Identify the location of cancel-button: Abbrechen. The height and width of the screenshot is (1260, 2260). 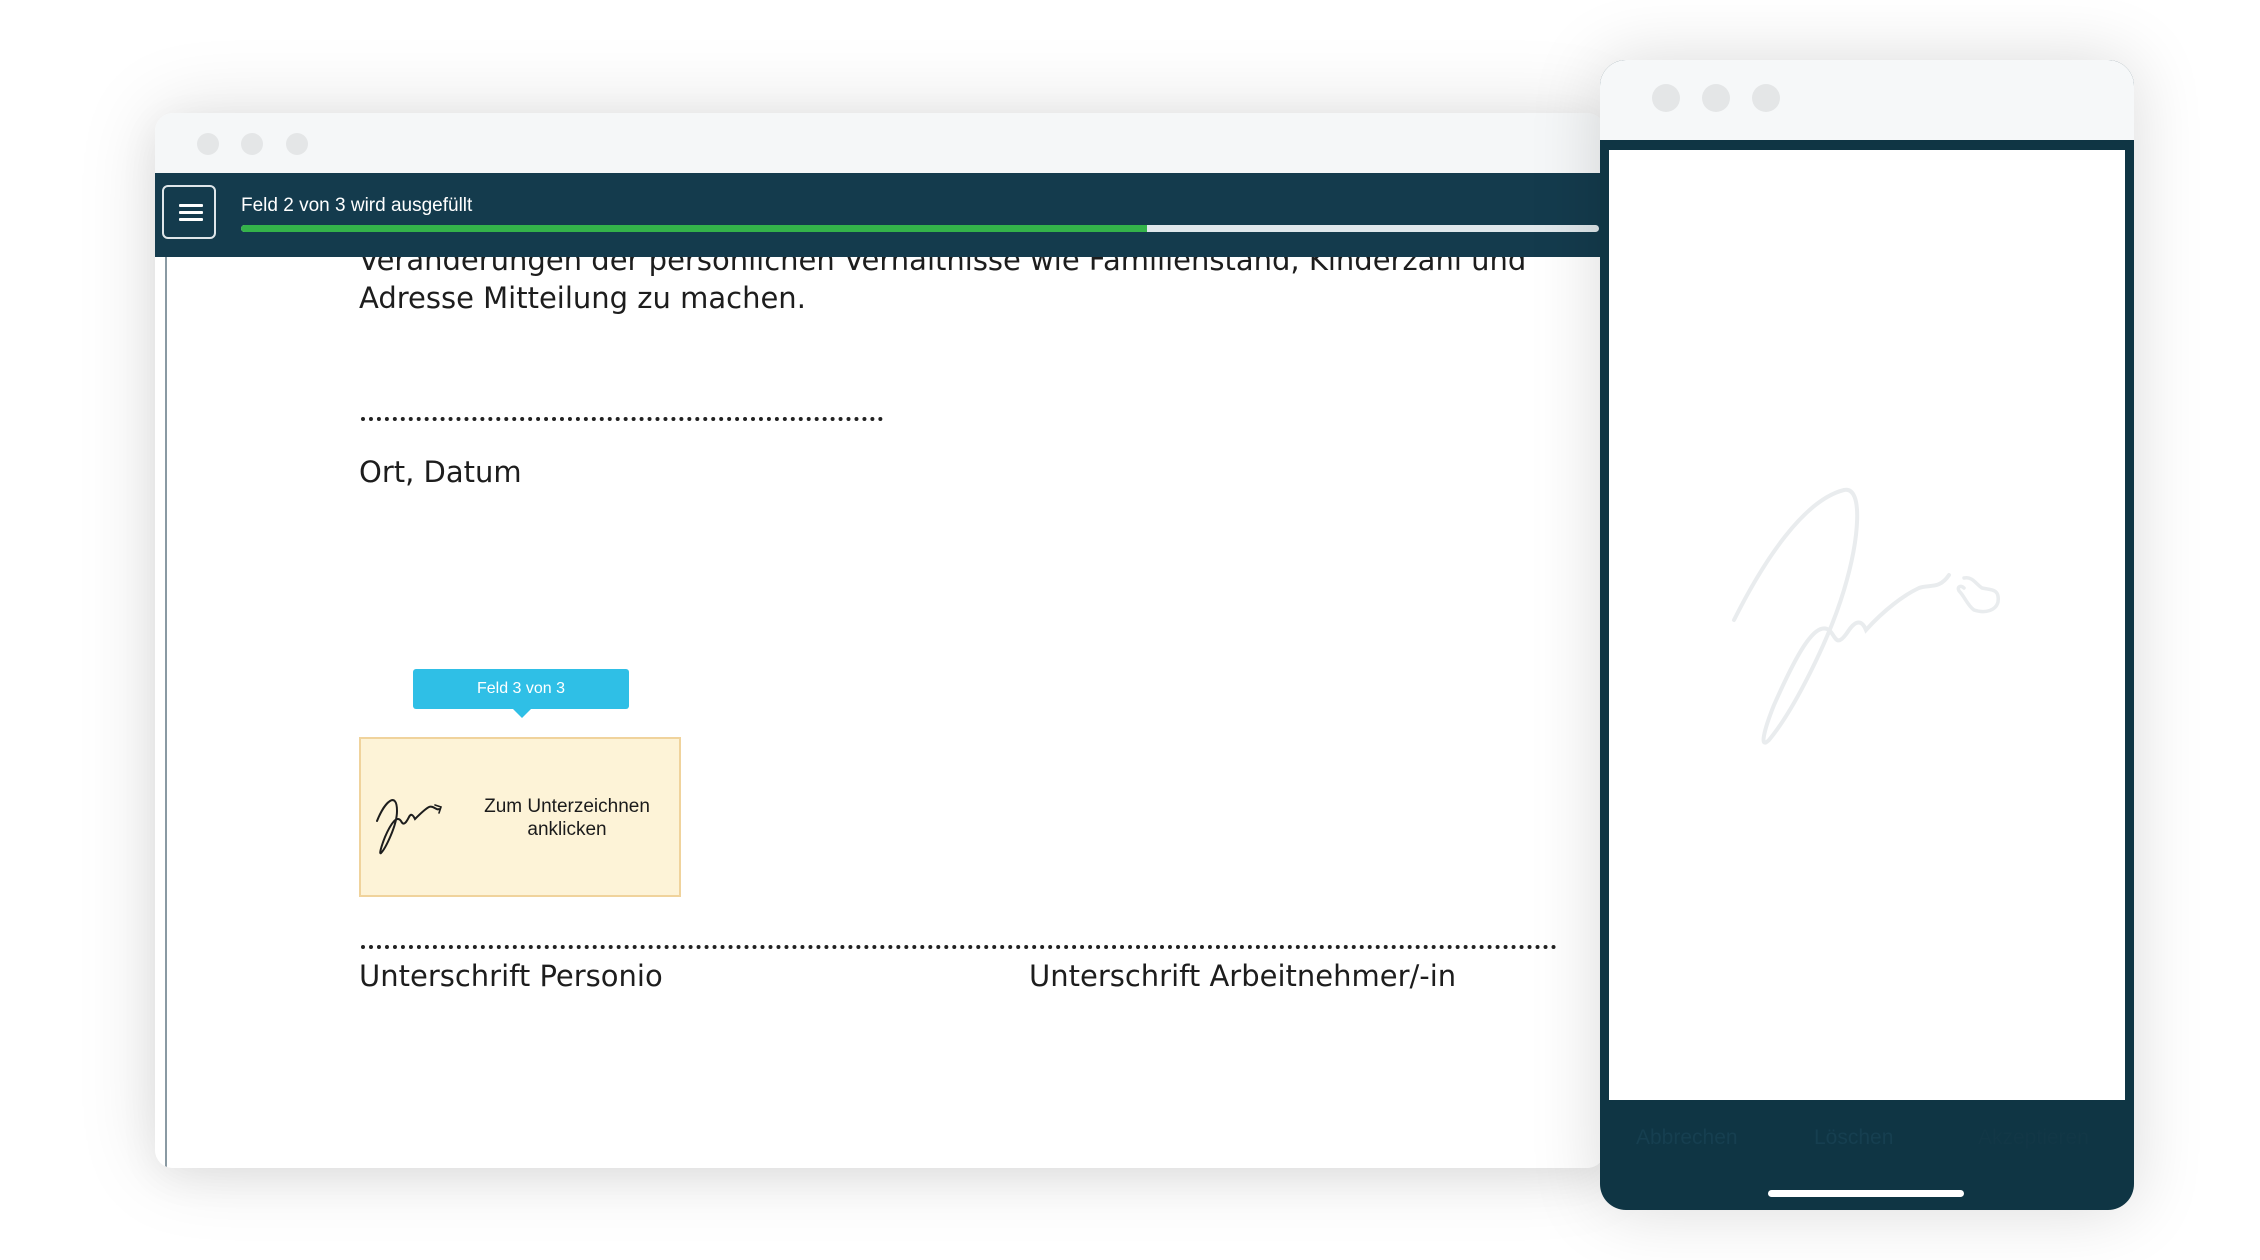
(1687, 1138).